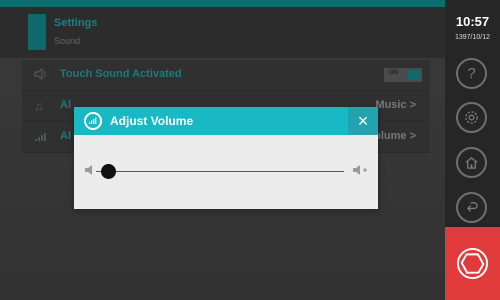  I want to click on settings-icon, so click(471, 120).